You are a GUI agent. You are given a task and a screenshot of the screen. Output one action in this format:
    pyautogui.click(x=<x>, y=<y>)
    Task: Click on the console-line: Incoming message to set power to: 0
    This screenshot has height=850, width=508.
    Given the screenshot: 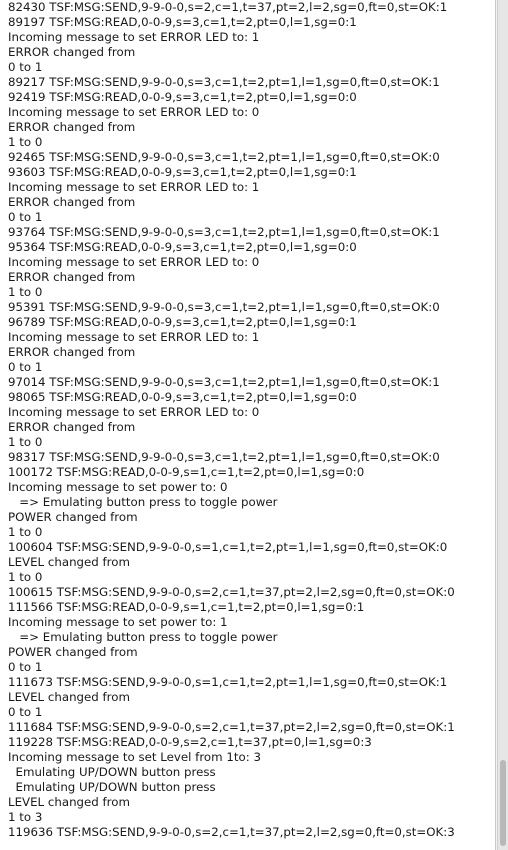 What is the action you would take?
    pyautogui.click(x=118, y=487)
    